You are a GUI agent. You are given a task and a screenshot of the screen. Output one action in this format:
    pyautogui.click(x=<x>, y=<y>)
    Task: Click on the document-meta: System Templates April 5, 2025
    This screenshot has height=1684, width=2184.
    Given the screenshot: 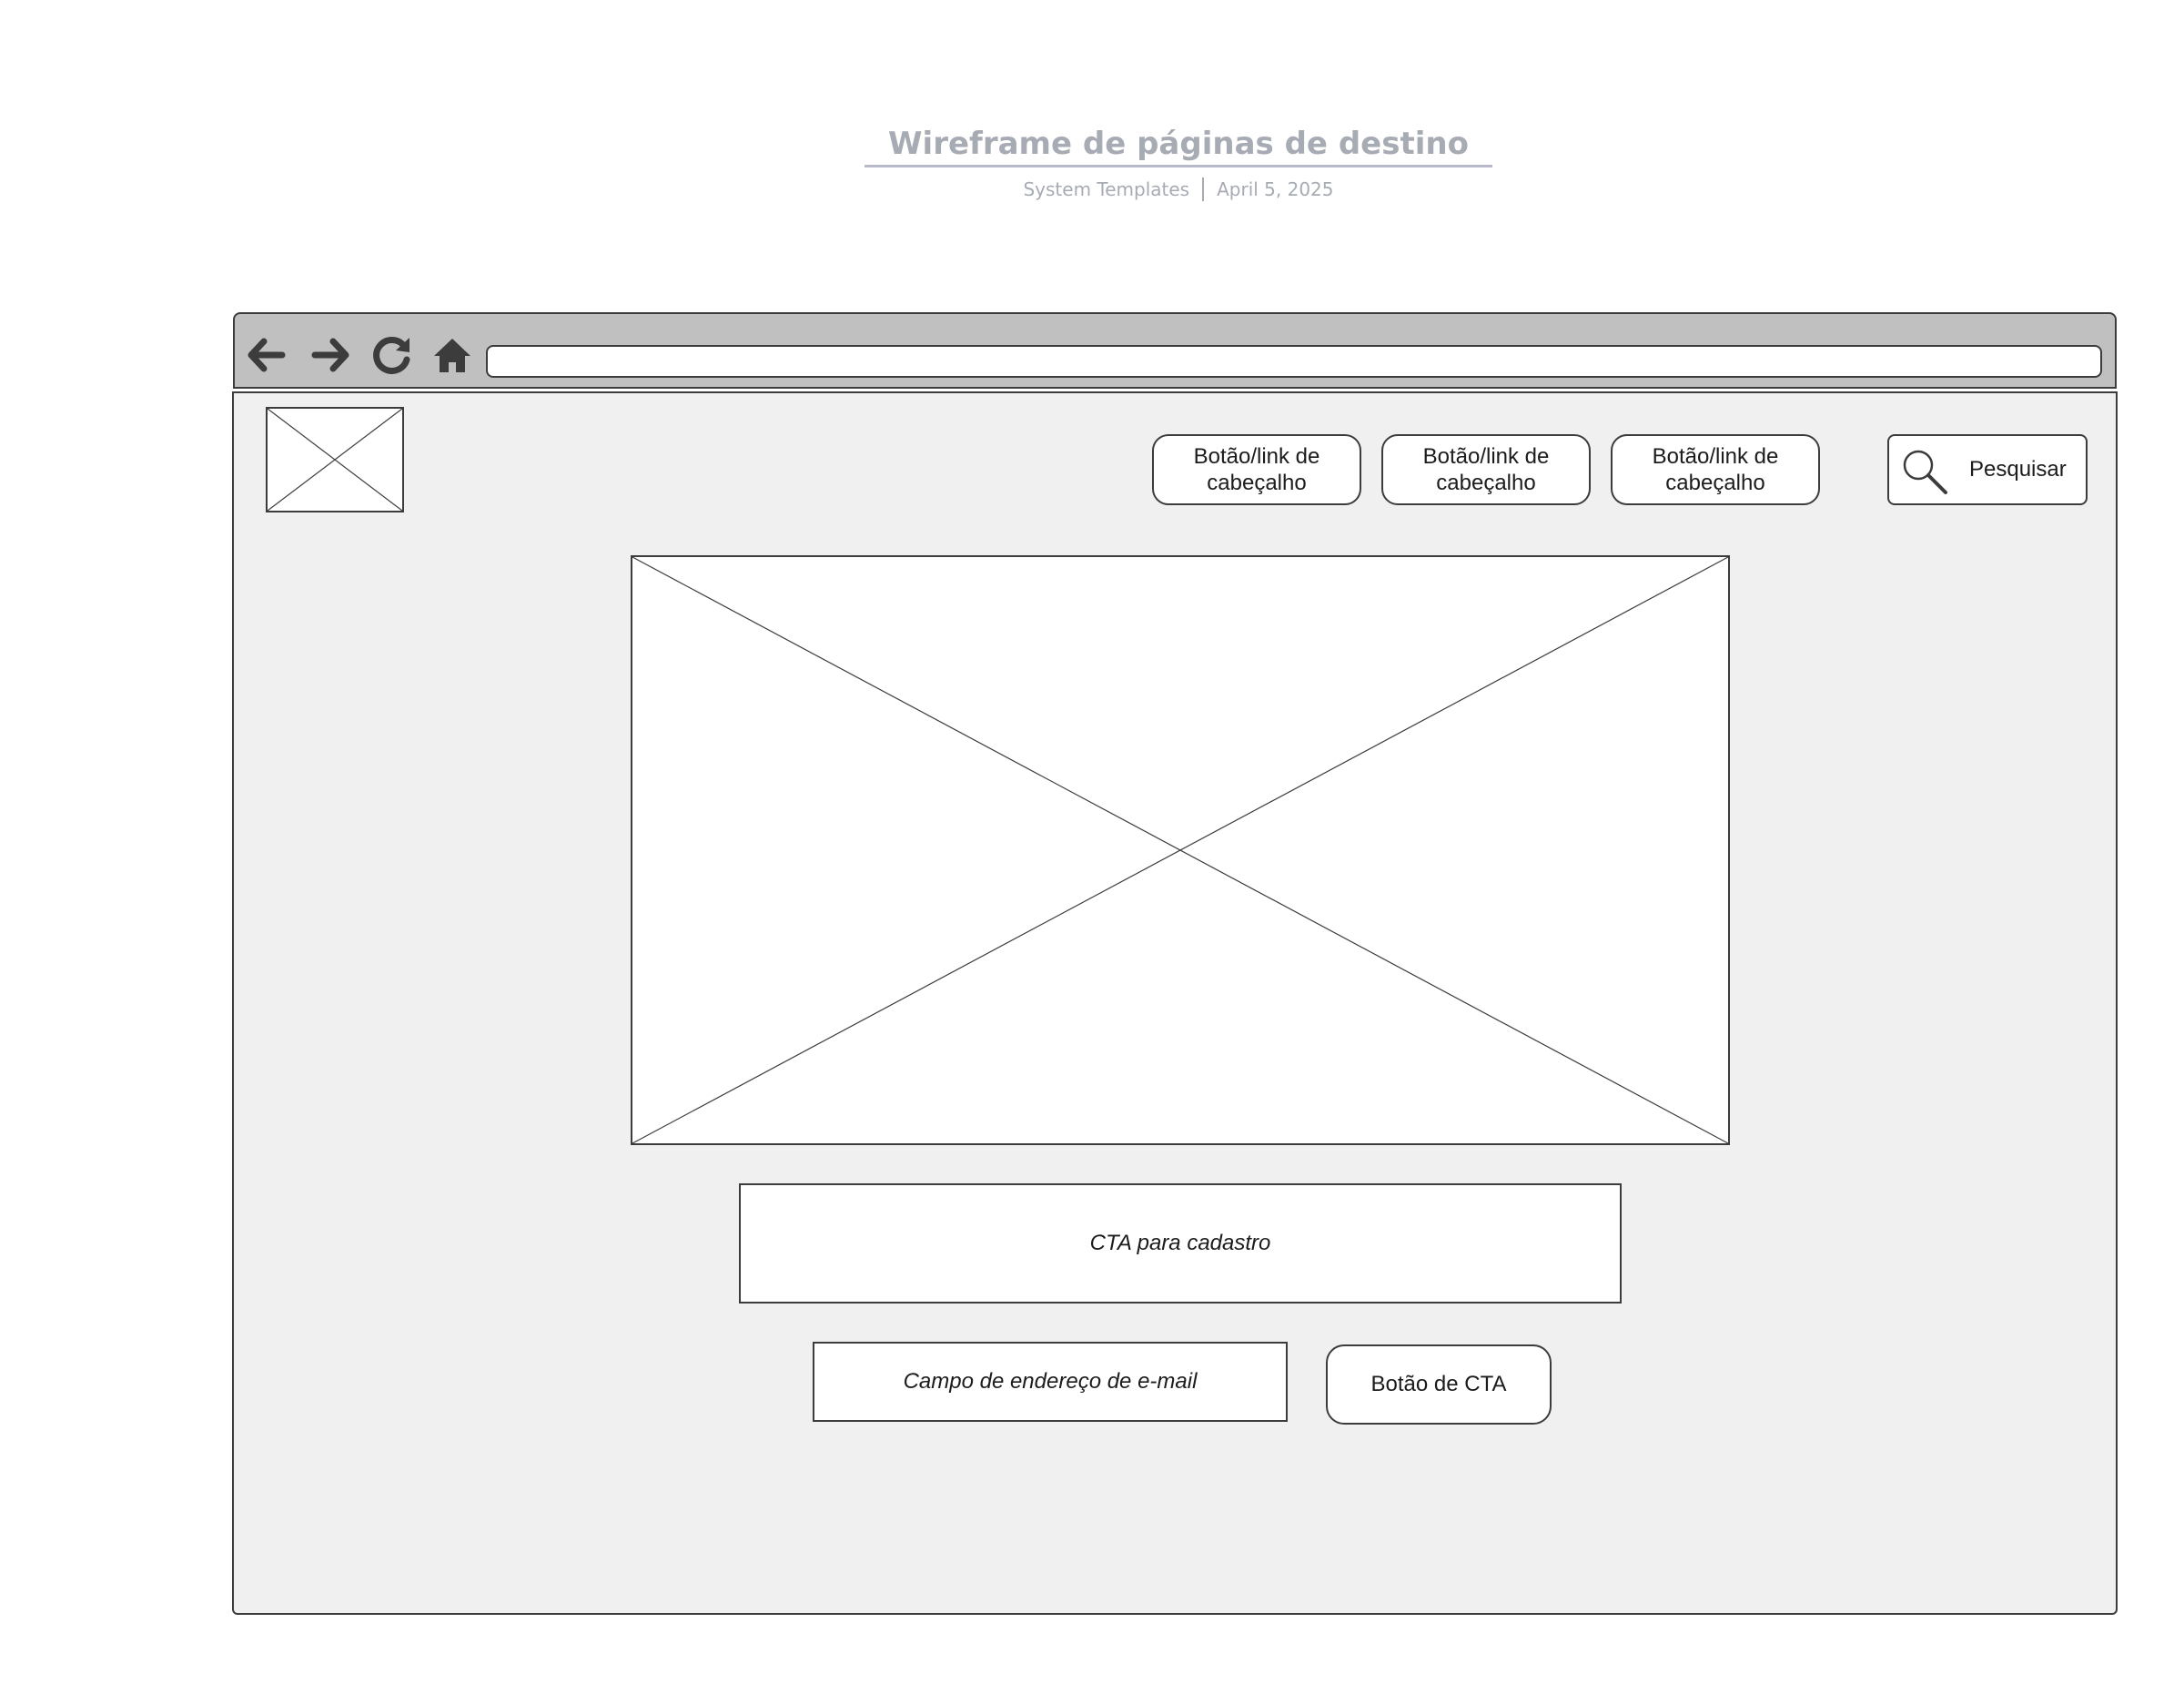 What is the action you would take?
    pyautogui.click(x=1178, y=189)
    